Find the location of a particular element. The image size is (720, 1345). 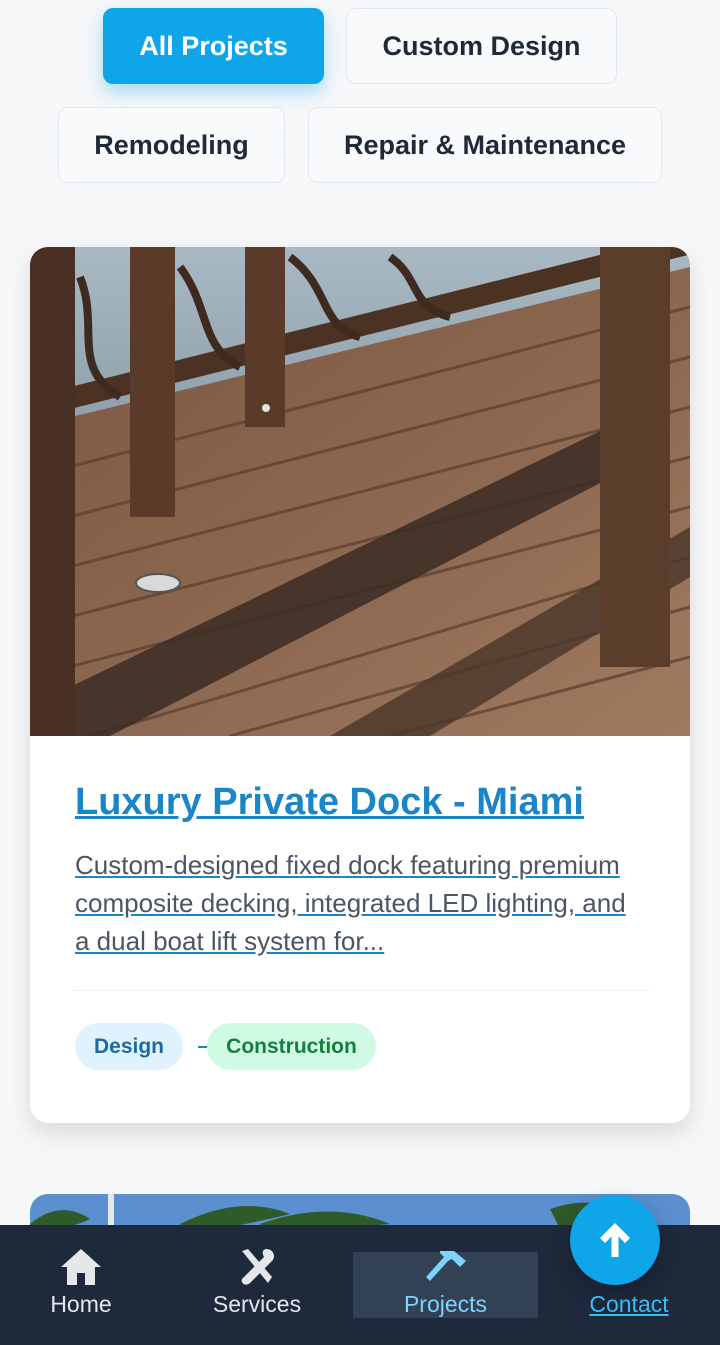

arrow-up-icon is located at coordinates (615, 1240).